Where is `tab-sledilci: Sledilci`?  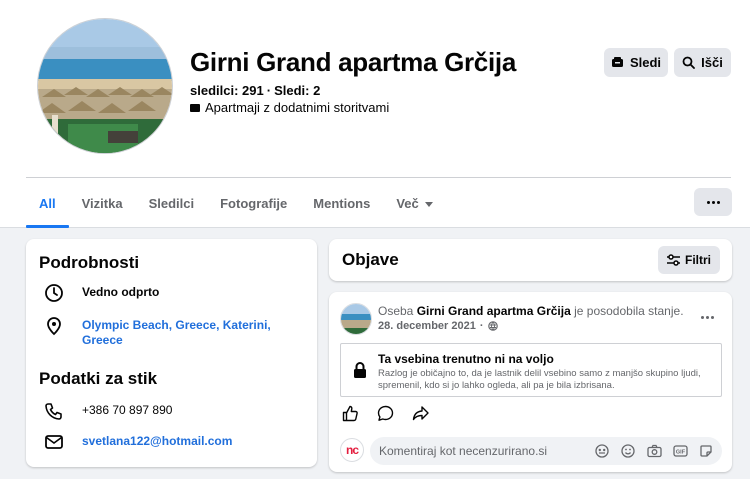 tab-sledilci: Sledilci is located at coordinates (172, 206).